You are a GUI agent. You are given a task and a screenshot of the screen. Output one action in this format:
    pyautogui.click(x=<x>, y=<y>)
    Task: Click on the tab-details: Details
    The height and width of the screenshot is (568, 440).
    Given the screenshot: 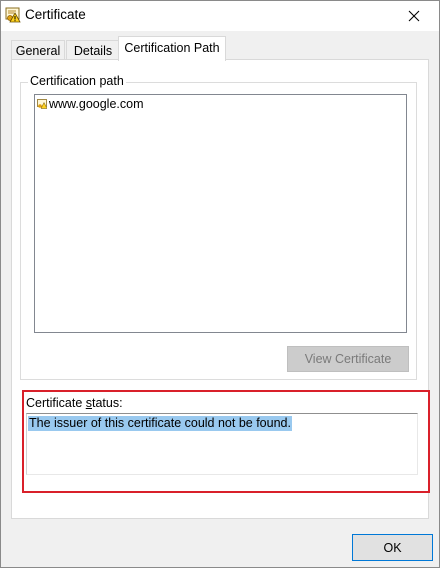 What is the action you would take?
    pyautogui.click(x=93, y=50)
    